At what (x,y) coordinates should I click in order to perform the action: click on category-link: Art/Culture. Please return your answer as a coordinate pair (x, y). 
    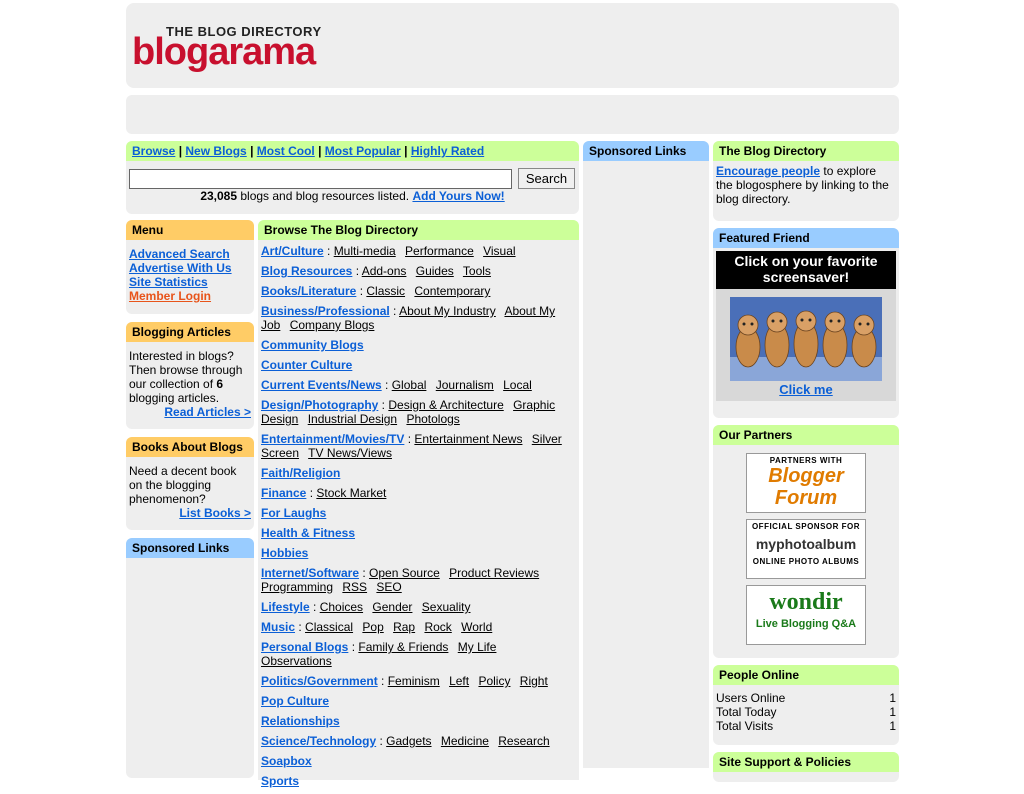
    Looking at the image, I should click on (292, 251).